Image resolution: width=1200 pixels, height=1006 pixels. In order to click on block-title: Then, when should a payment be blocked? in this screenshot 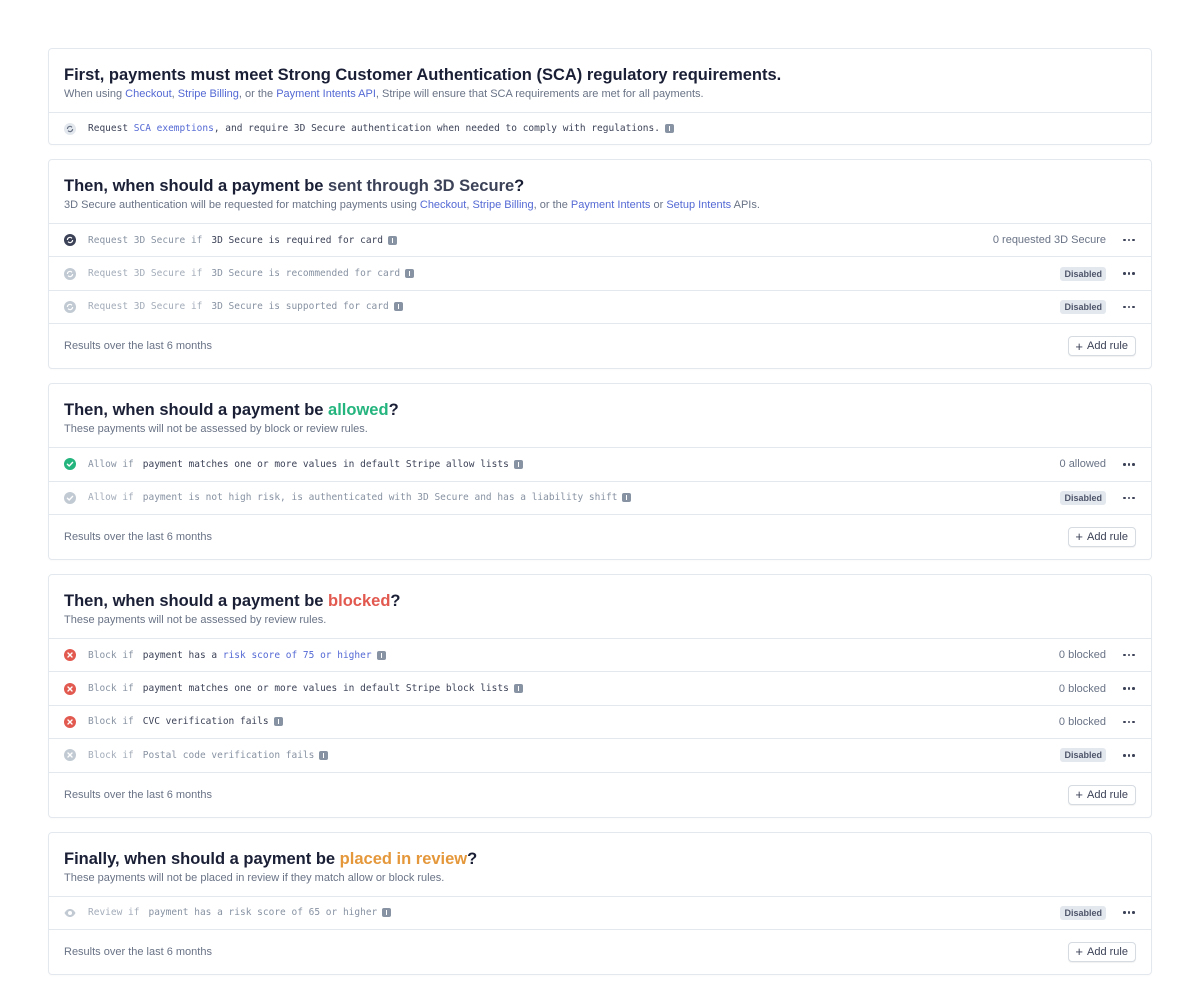, I will do `click(600, 601)`.